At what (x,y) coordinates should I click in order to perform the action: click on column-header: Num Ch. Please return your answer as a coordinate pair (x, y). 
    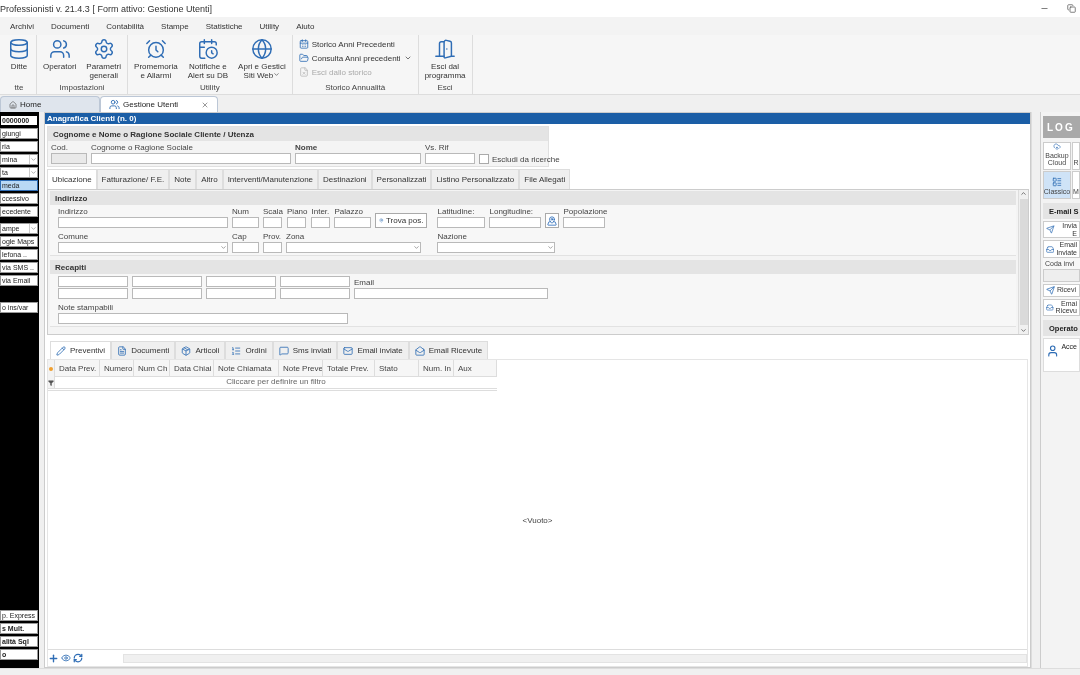
    Looking at the image, I should click on (152, 368).